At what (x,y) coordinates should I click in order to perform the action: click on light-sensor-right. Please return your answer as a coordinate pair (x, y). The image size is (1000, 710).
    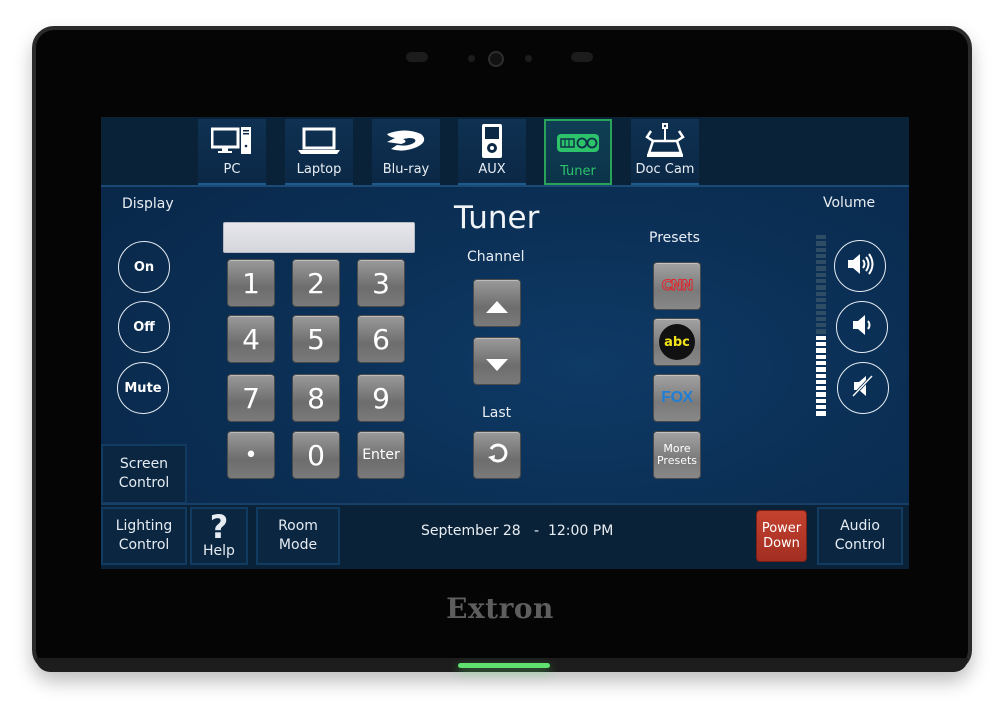
    Looking at the image, I should click on (582, 57).